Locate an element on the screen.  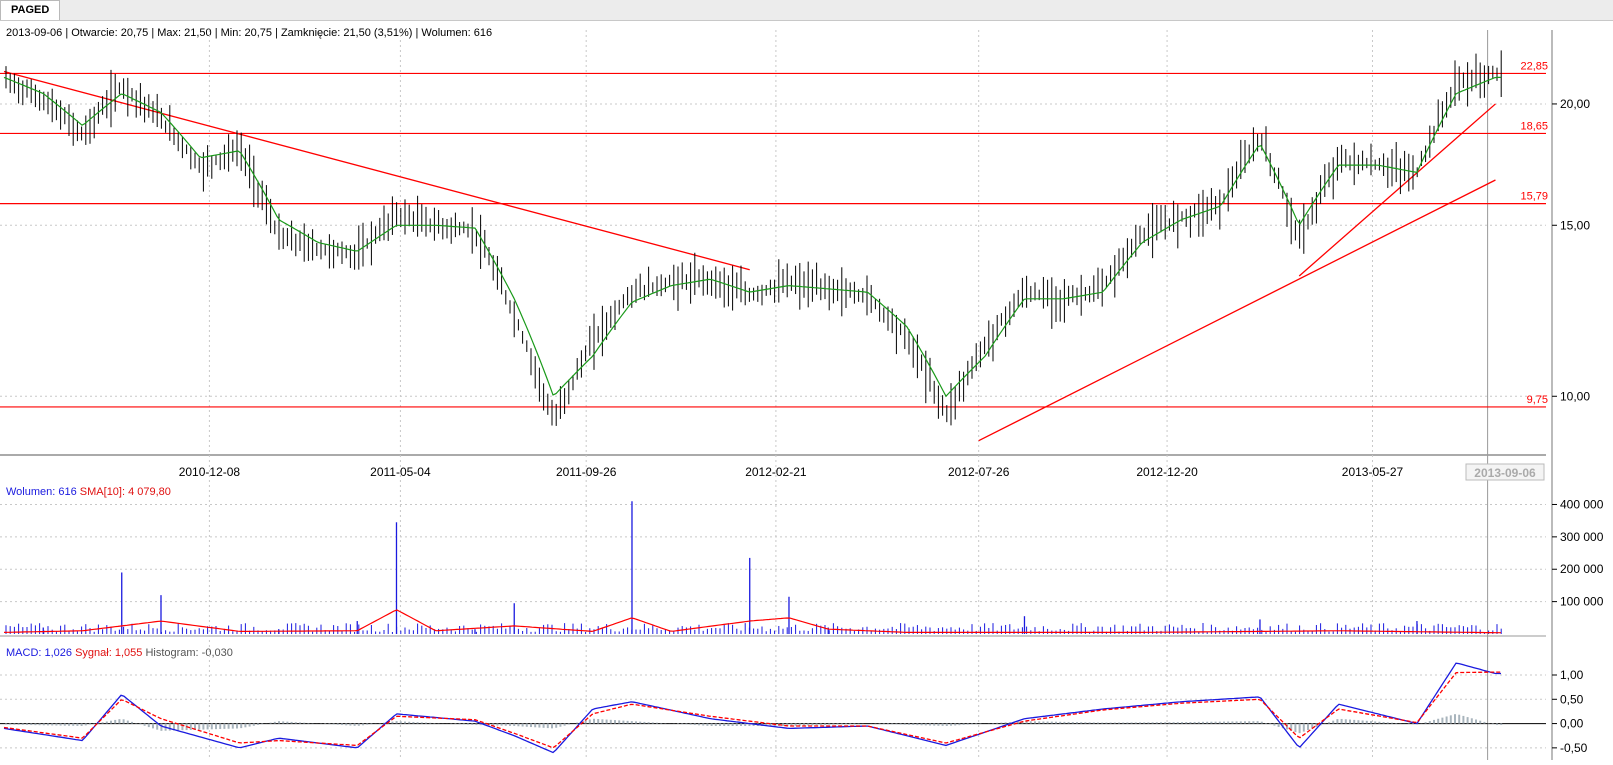
price-tick-label: 10,00 is located at coordinates (1575, 396).